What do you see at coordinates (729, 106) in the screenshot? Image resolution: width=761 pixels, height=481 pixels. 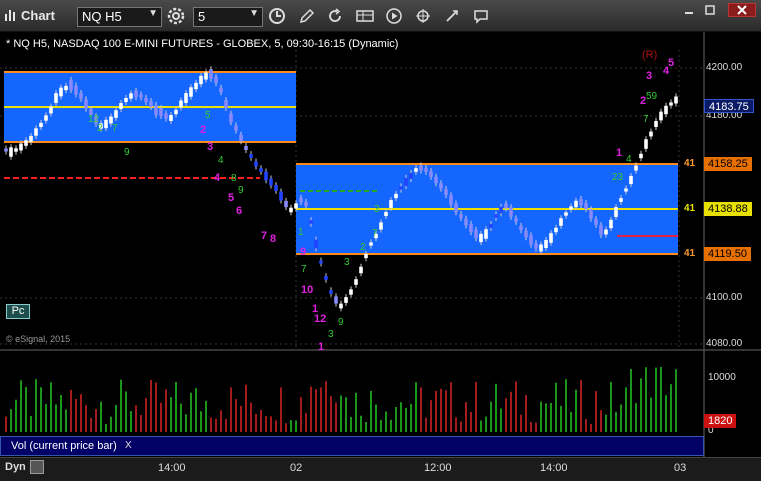 I see `last-price-tag: 4183.75` at bounding box center [729, 106].